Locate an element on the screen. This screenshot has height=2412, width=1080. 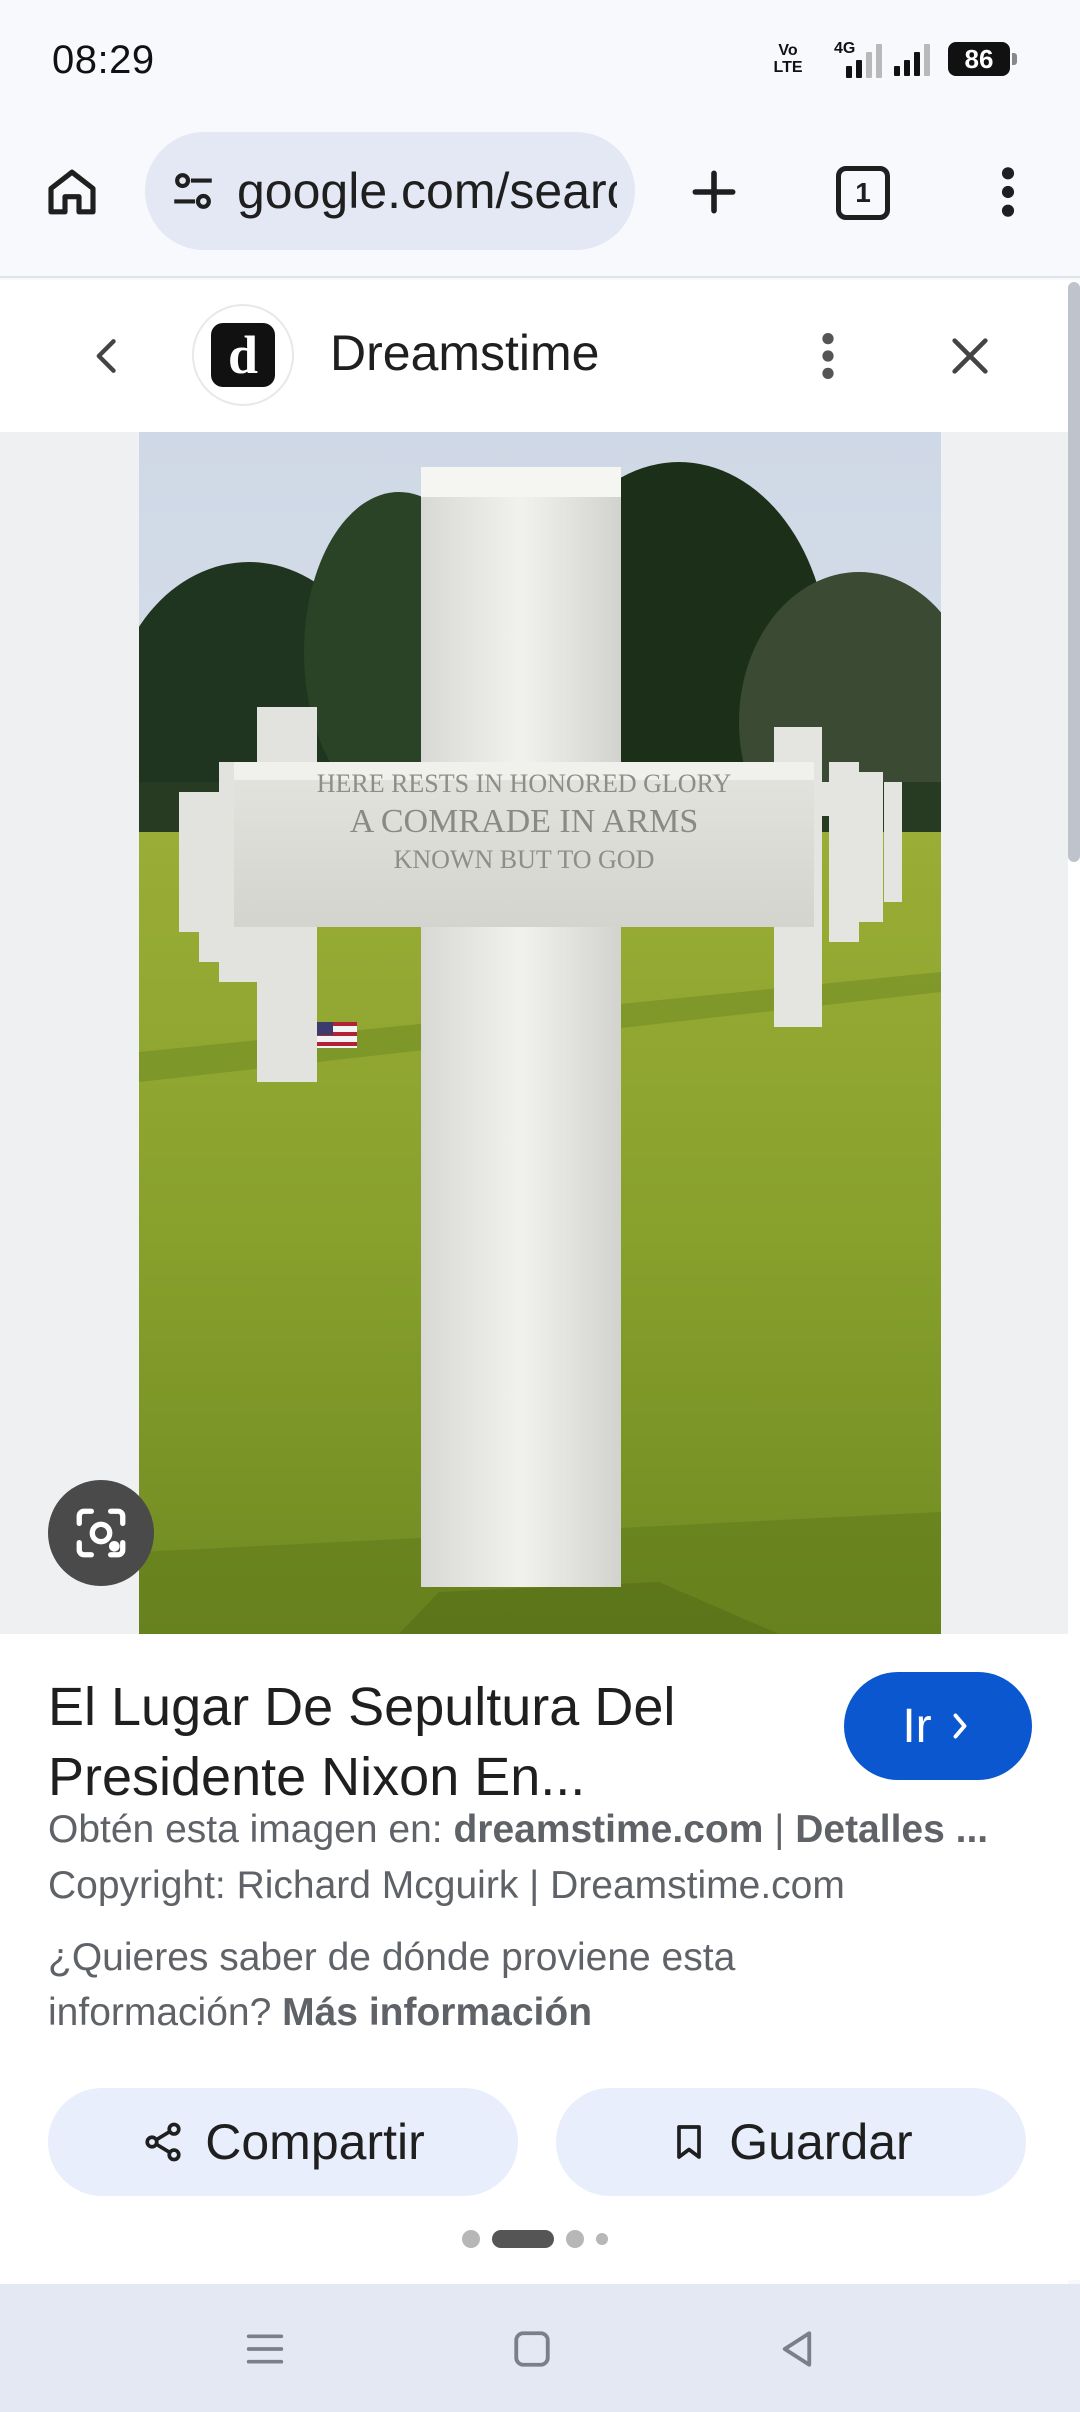
tune-icon is located at coordinates (193, 191).